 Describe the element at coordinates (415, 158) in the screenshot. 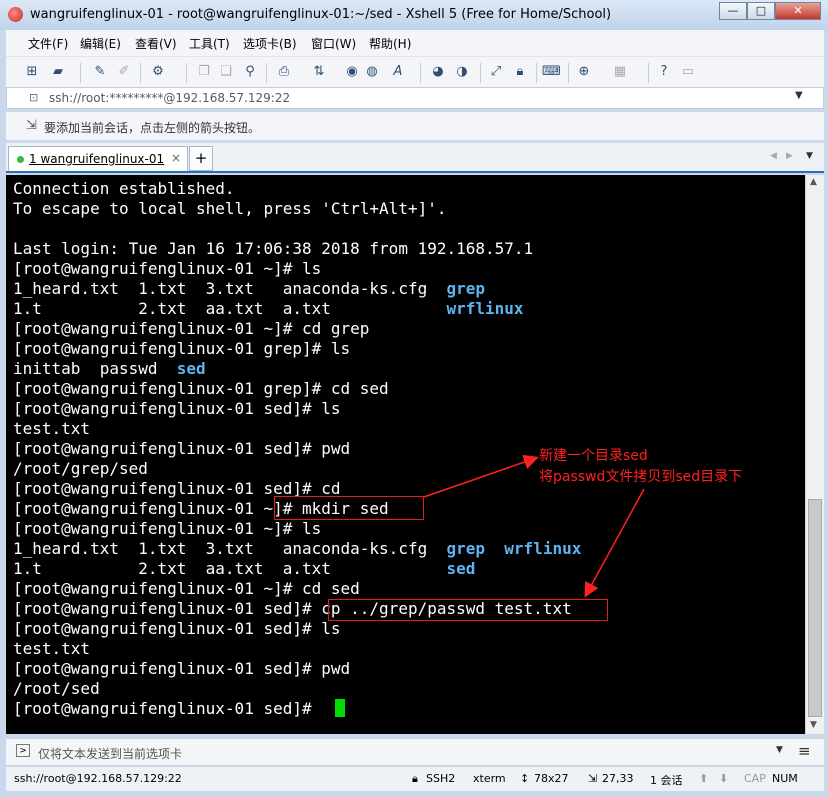

I see `tab-bar: 1 wangruifenglinux-01 × + ◀ ▶ ▼` at that location.